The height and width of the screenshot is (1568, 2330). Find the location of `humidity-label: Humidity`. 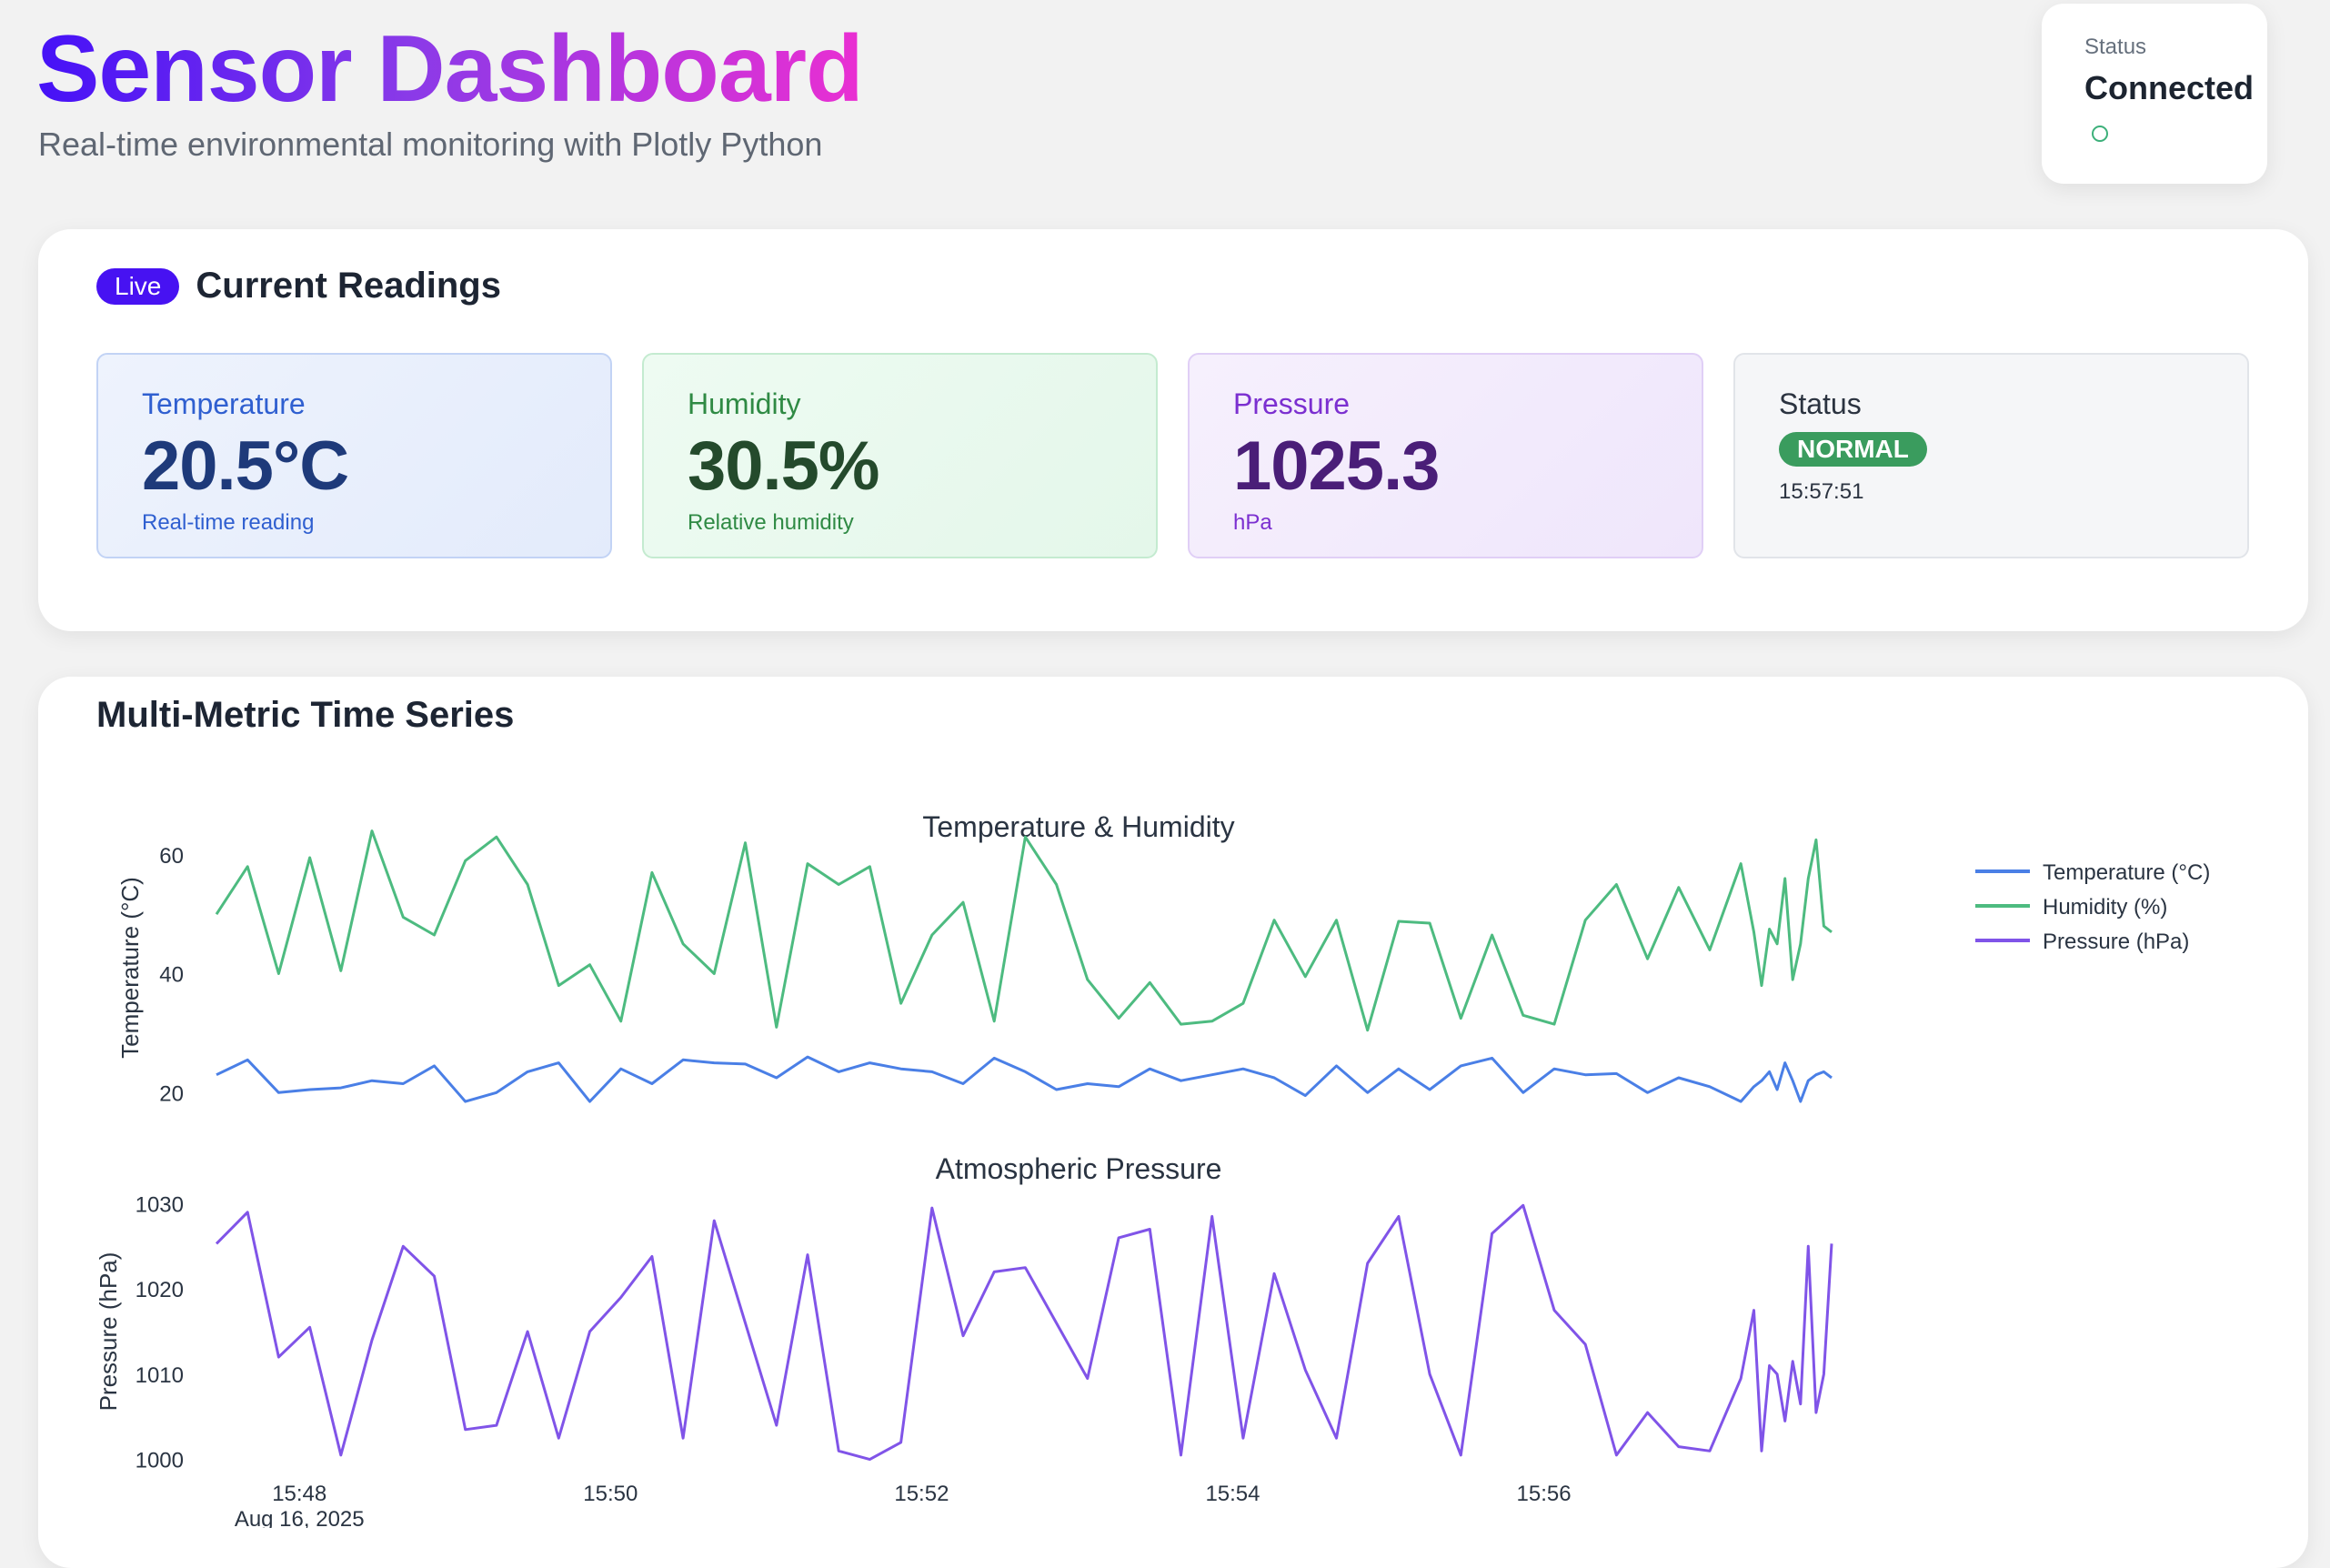

humidity-label: Humidity is located at coordinates (744, 403).